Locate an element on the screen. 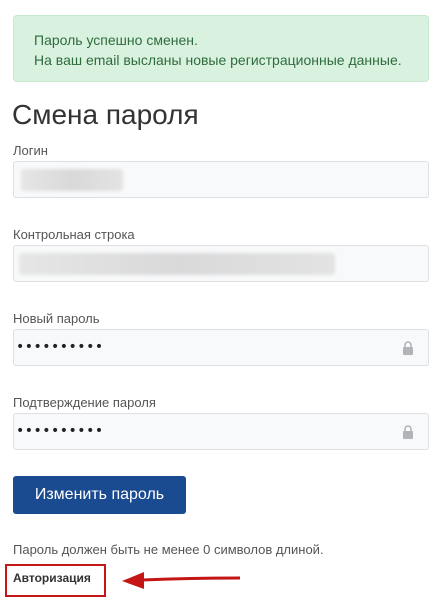  checkword-field is located at coordinates (221, 263).